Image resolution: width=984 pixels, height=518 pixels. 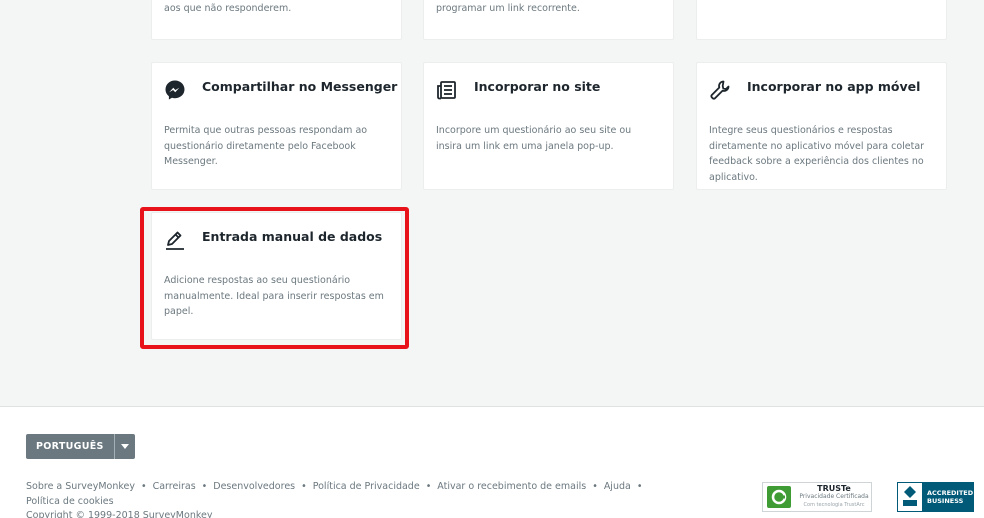 I want to click on bbb-line2: BUSINESS, so click(x=945, y=501).